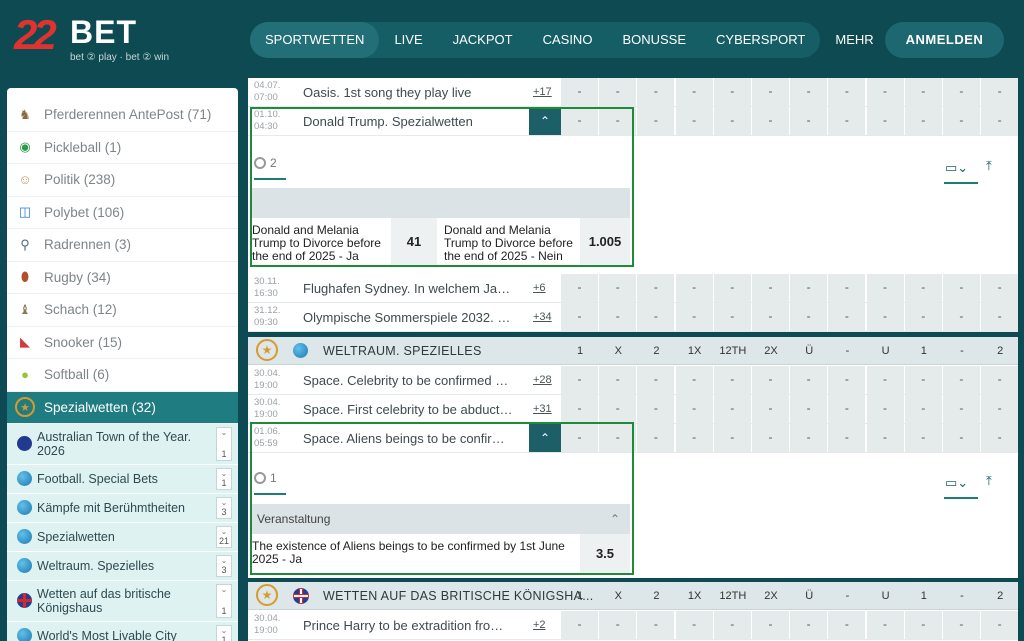 The image size is (1024, 641). I want to click on sidebar-item-spezialwetten: ★ Spezialwetten (32), so click(122, 407).